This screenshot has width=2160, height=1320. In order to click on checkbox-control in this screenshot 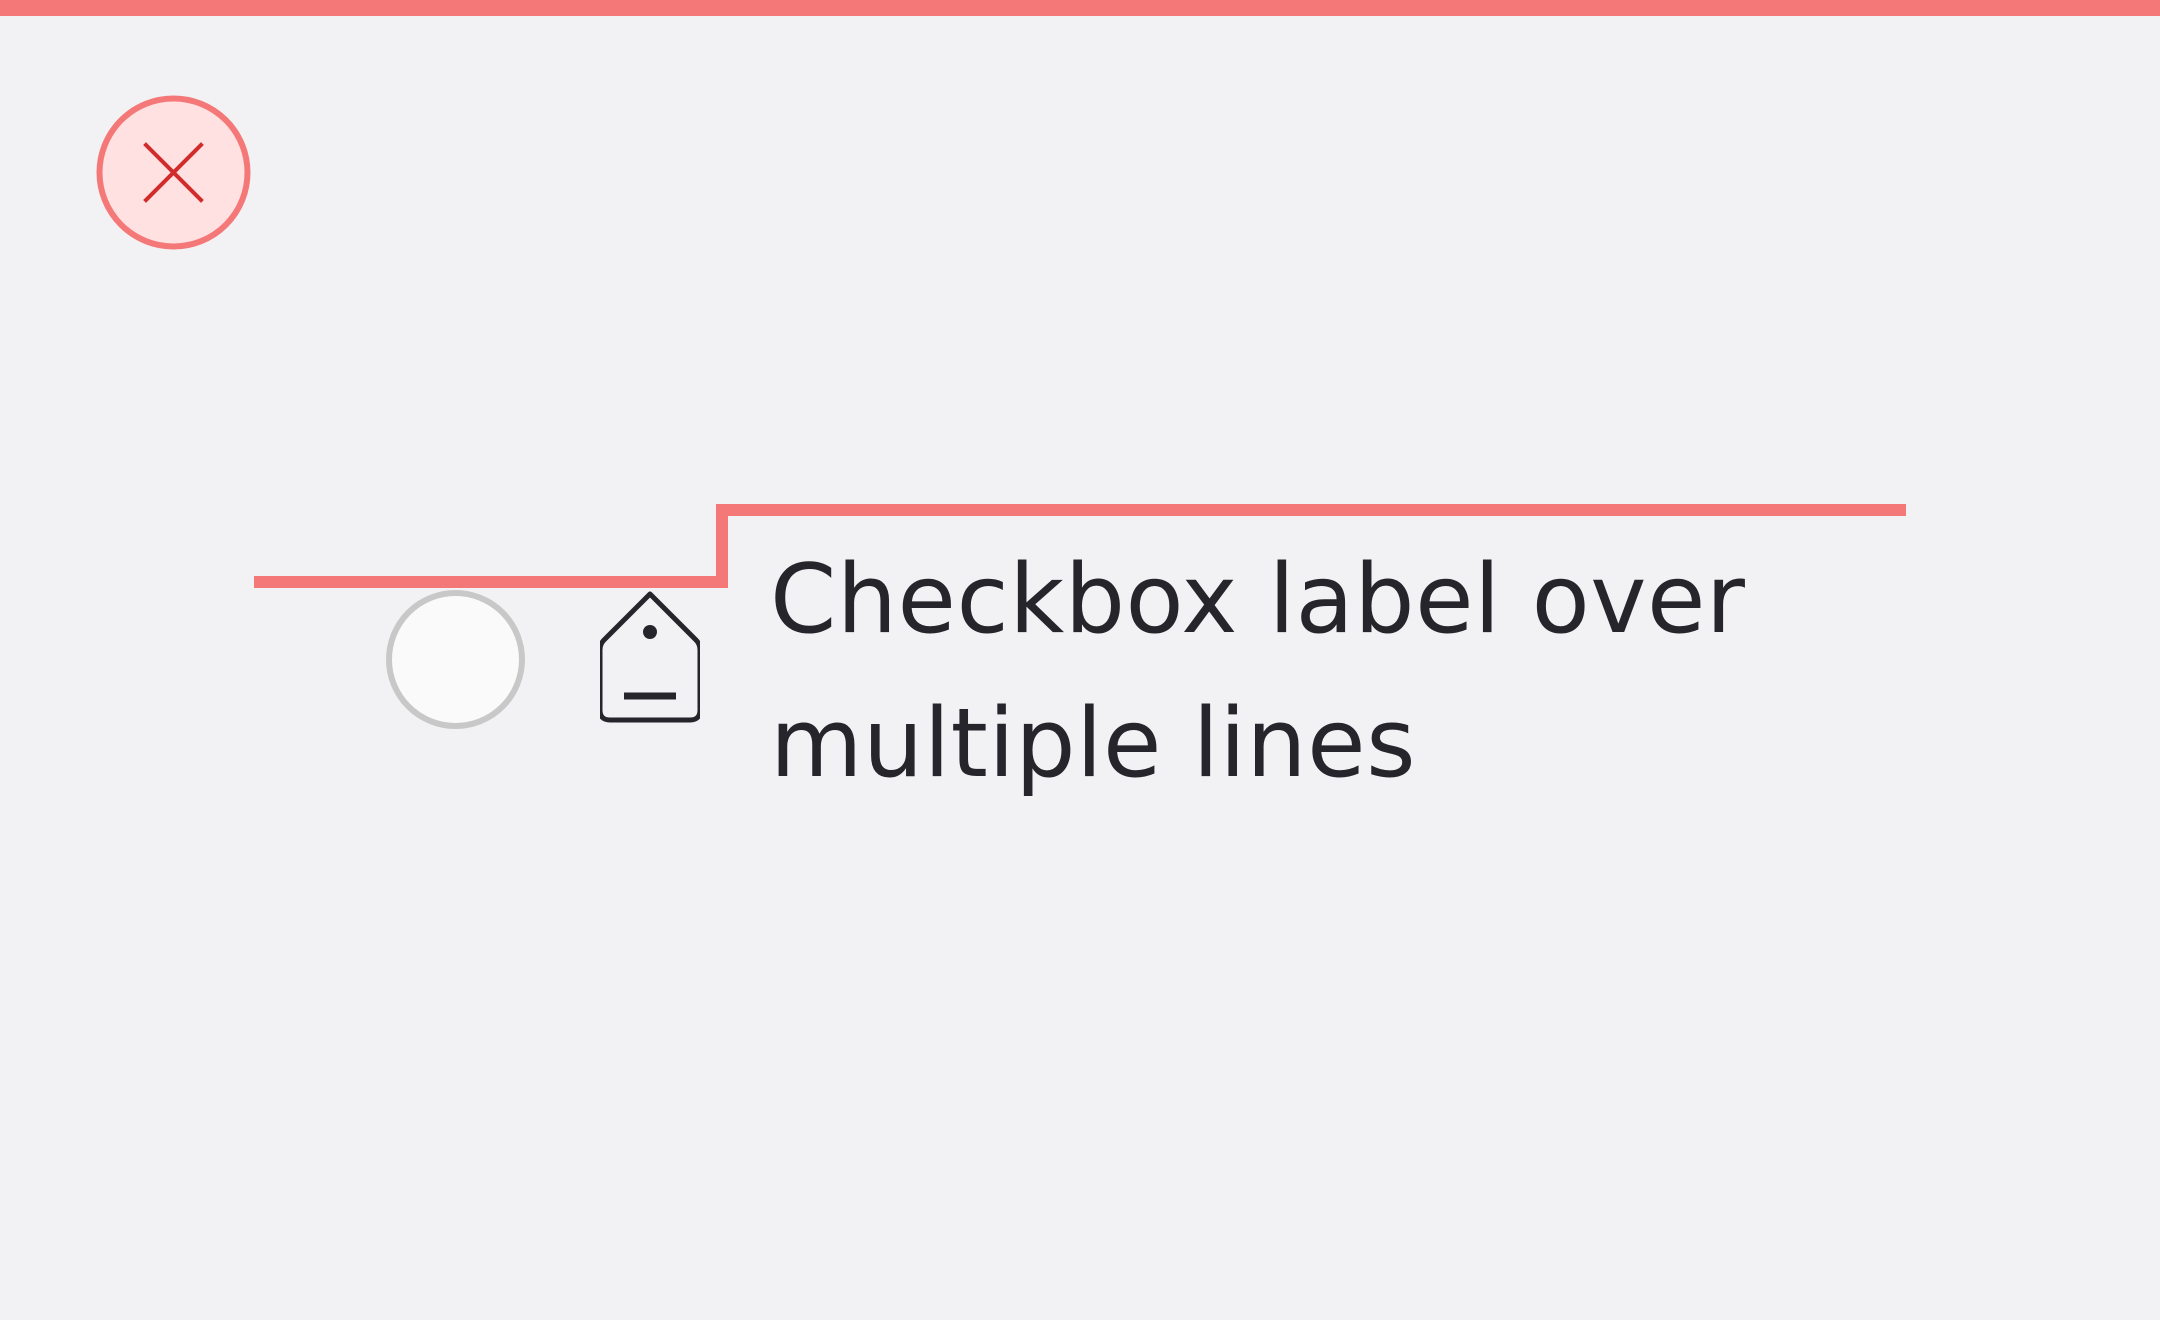, I will do `click(455, 659)`.